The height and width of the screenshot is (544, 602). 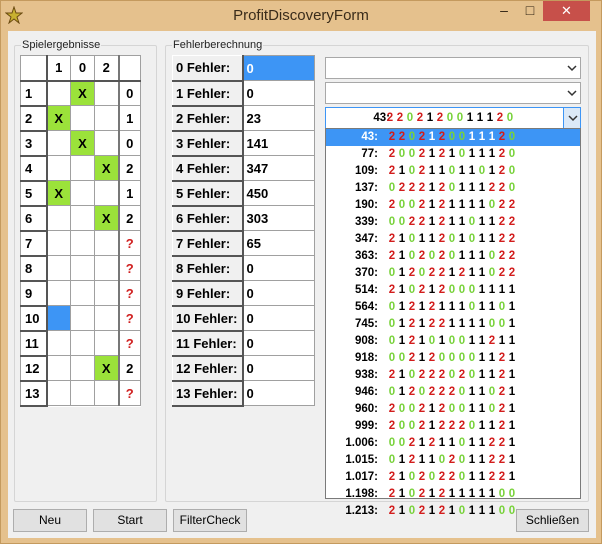 What do you see at coordinates (566, 11) in the screenshot?
I see `close-window-button: ✕` at bounding box center [566, 11].